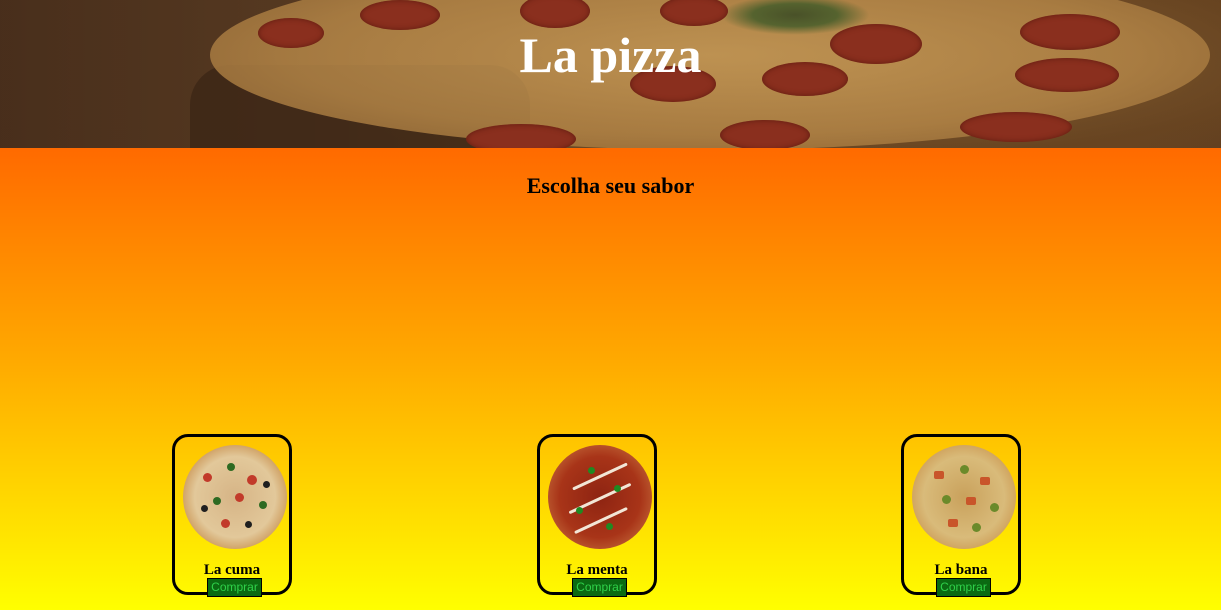  I want to click on product-card-la-cuma: La cuma Comprar, so click(232, 515).